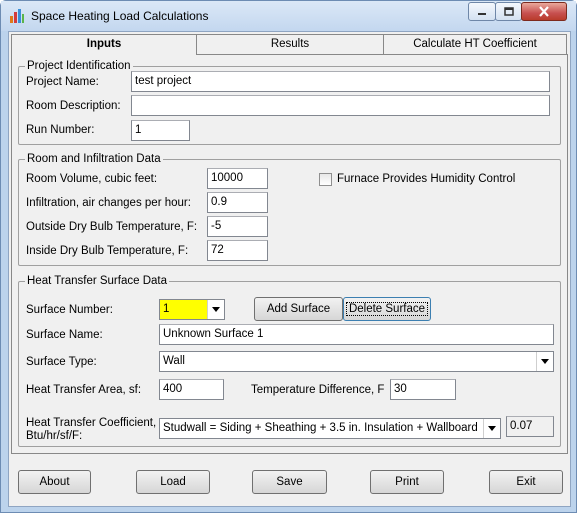 The height and width of the screenshot is (513, 577). What do you see at coordinates (94, 159) in the screenshot?
I see `room-group-label: Room and Infiltration Data` at bounding box center [94, 159].